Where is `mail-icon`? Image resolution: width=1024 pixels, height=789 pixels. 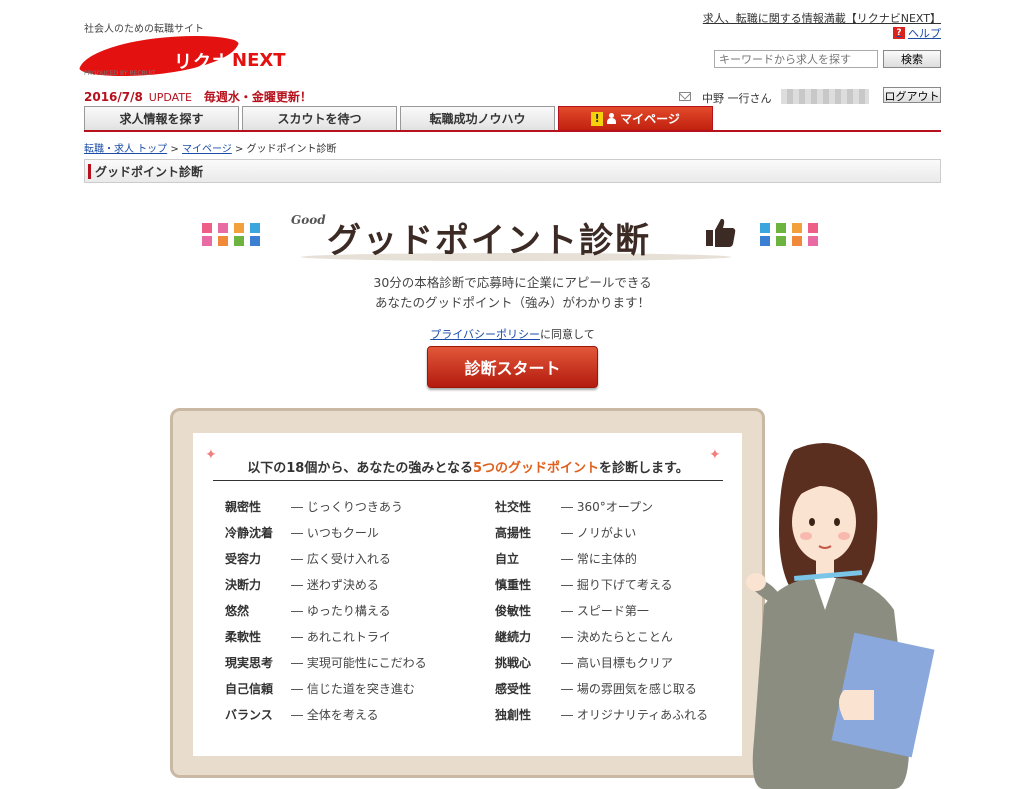
mail-icon is located at coordinates (685, 96).